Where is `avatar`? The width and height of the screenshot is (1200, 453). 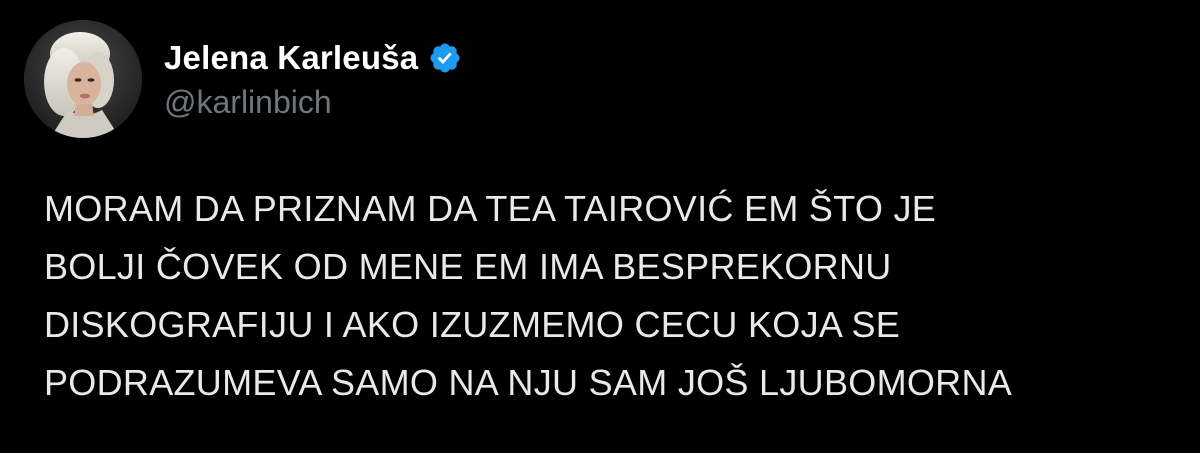 avatar is located at coordinates (83, 79).